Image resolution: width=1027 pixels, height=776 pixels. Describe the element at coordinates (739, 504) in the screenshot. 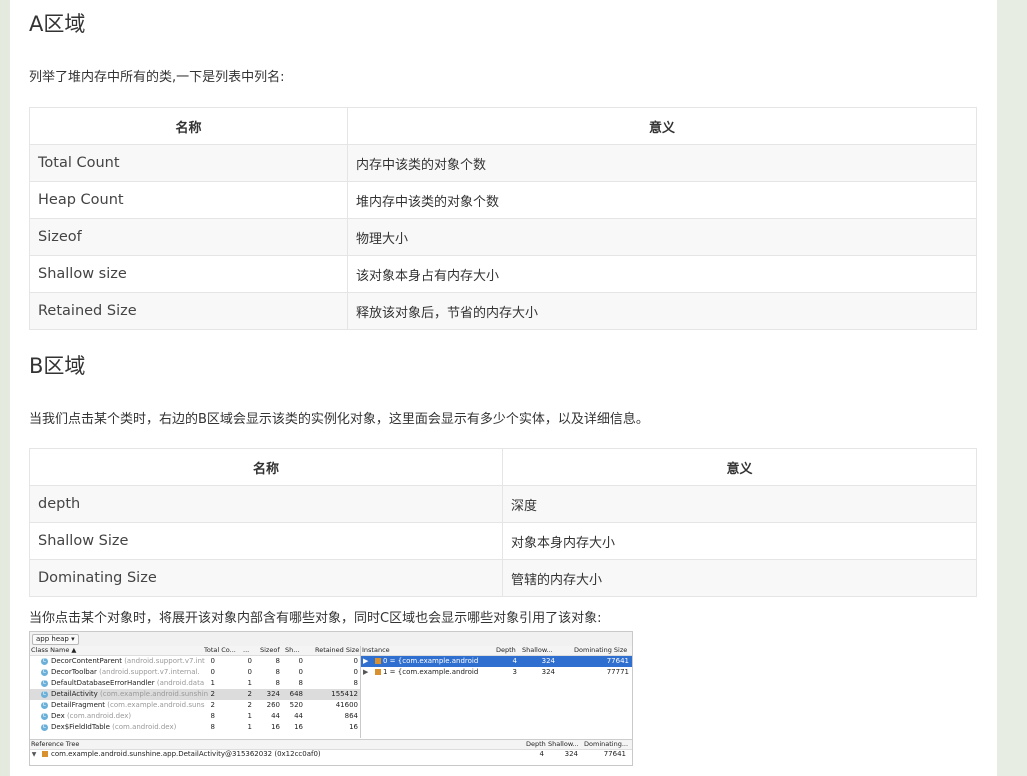

I see `row-meaning: 深度` at that location.